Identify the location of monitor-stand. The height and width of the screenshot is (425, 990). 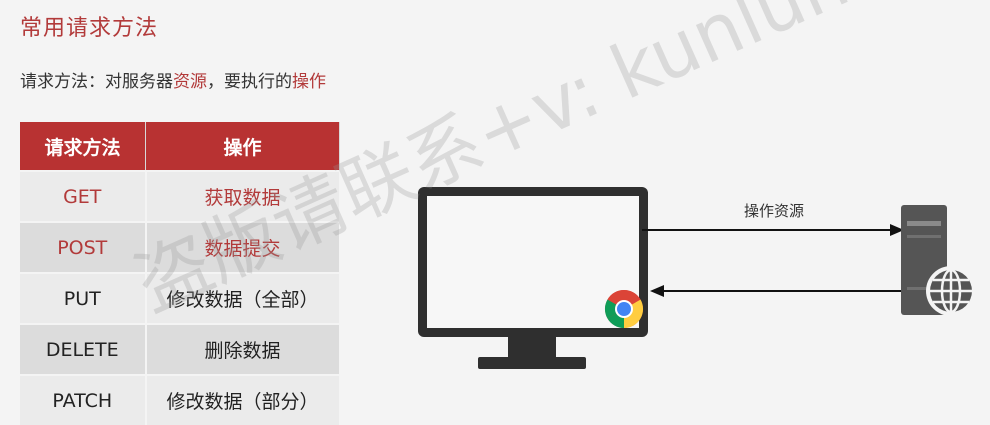
(532, 348).